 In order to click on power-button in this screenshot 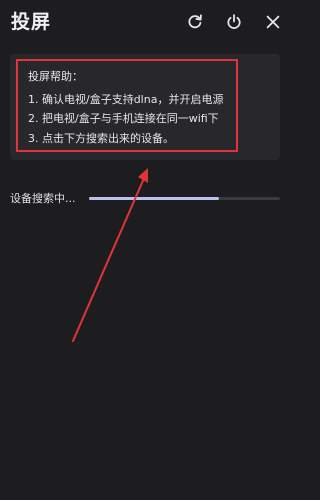, I will do `click(234, 22)`.